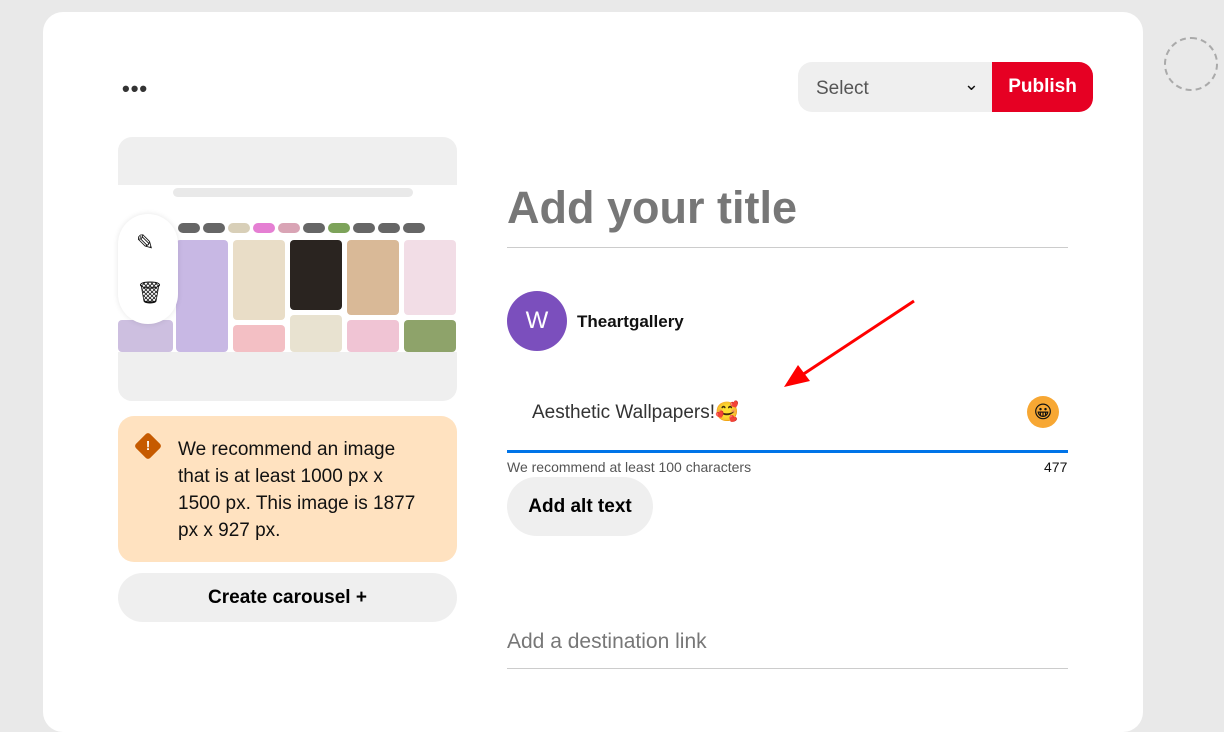 The height and width of the screenshot is (732, 1224). I want to click on username: Theartgallery, so click(630, 321).